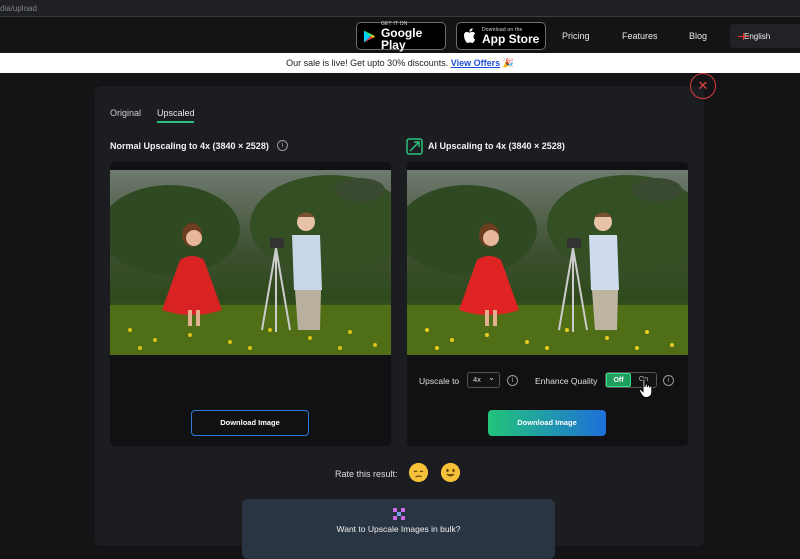 The width and height of the screenshot is (800, 559). I want to click on normal-upscaling-heading: Normal Upscaling to 4x (3840 × 2528), so click(189, 146).